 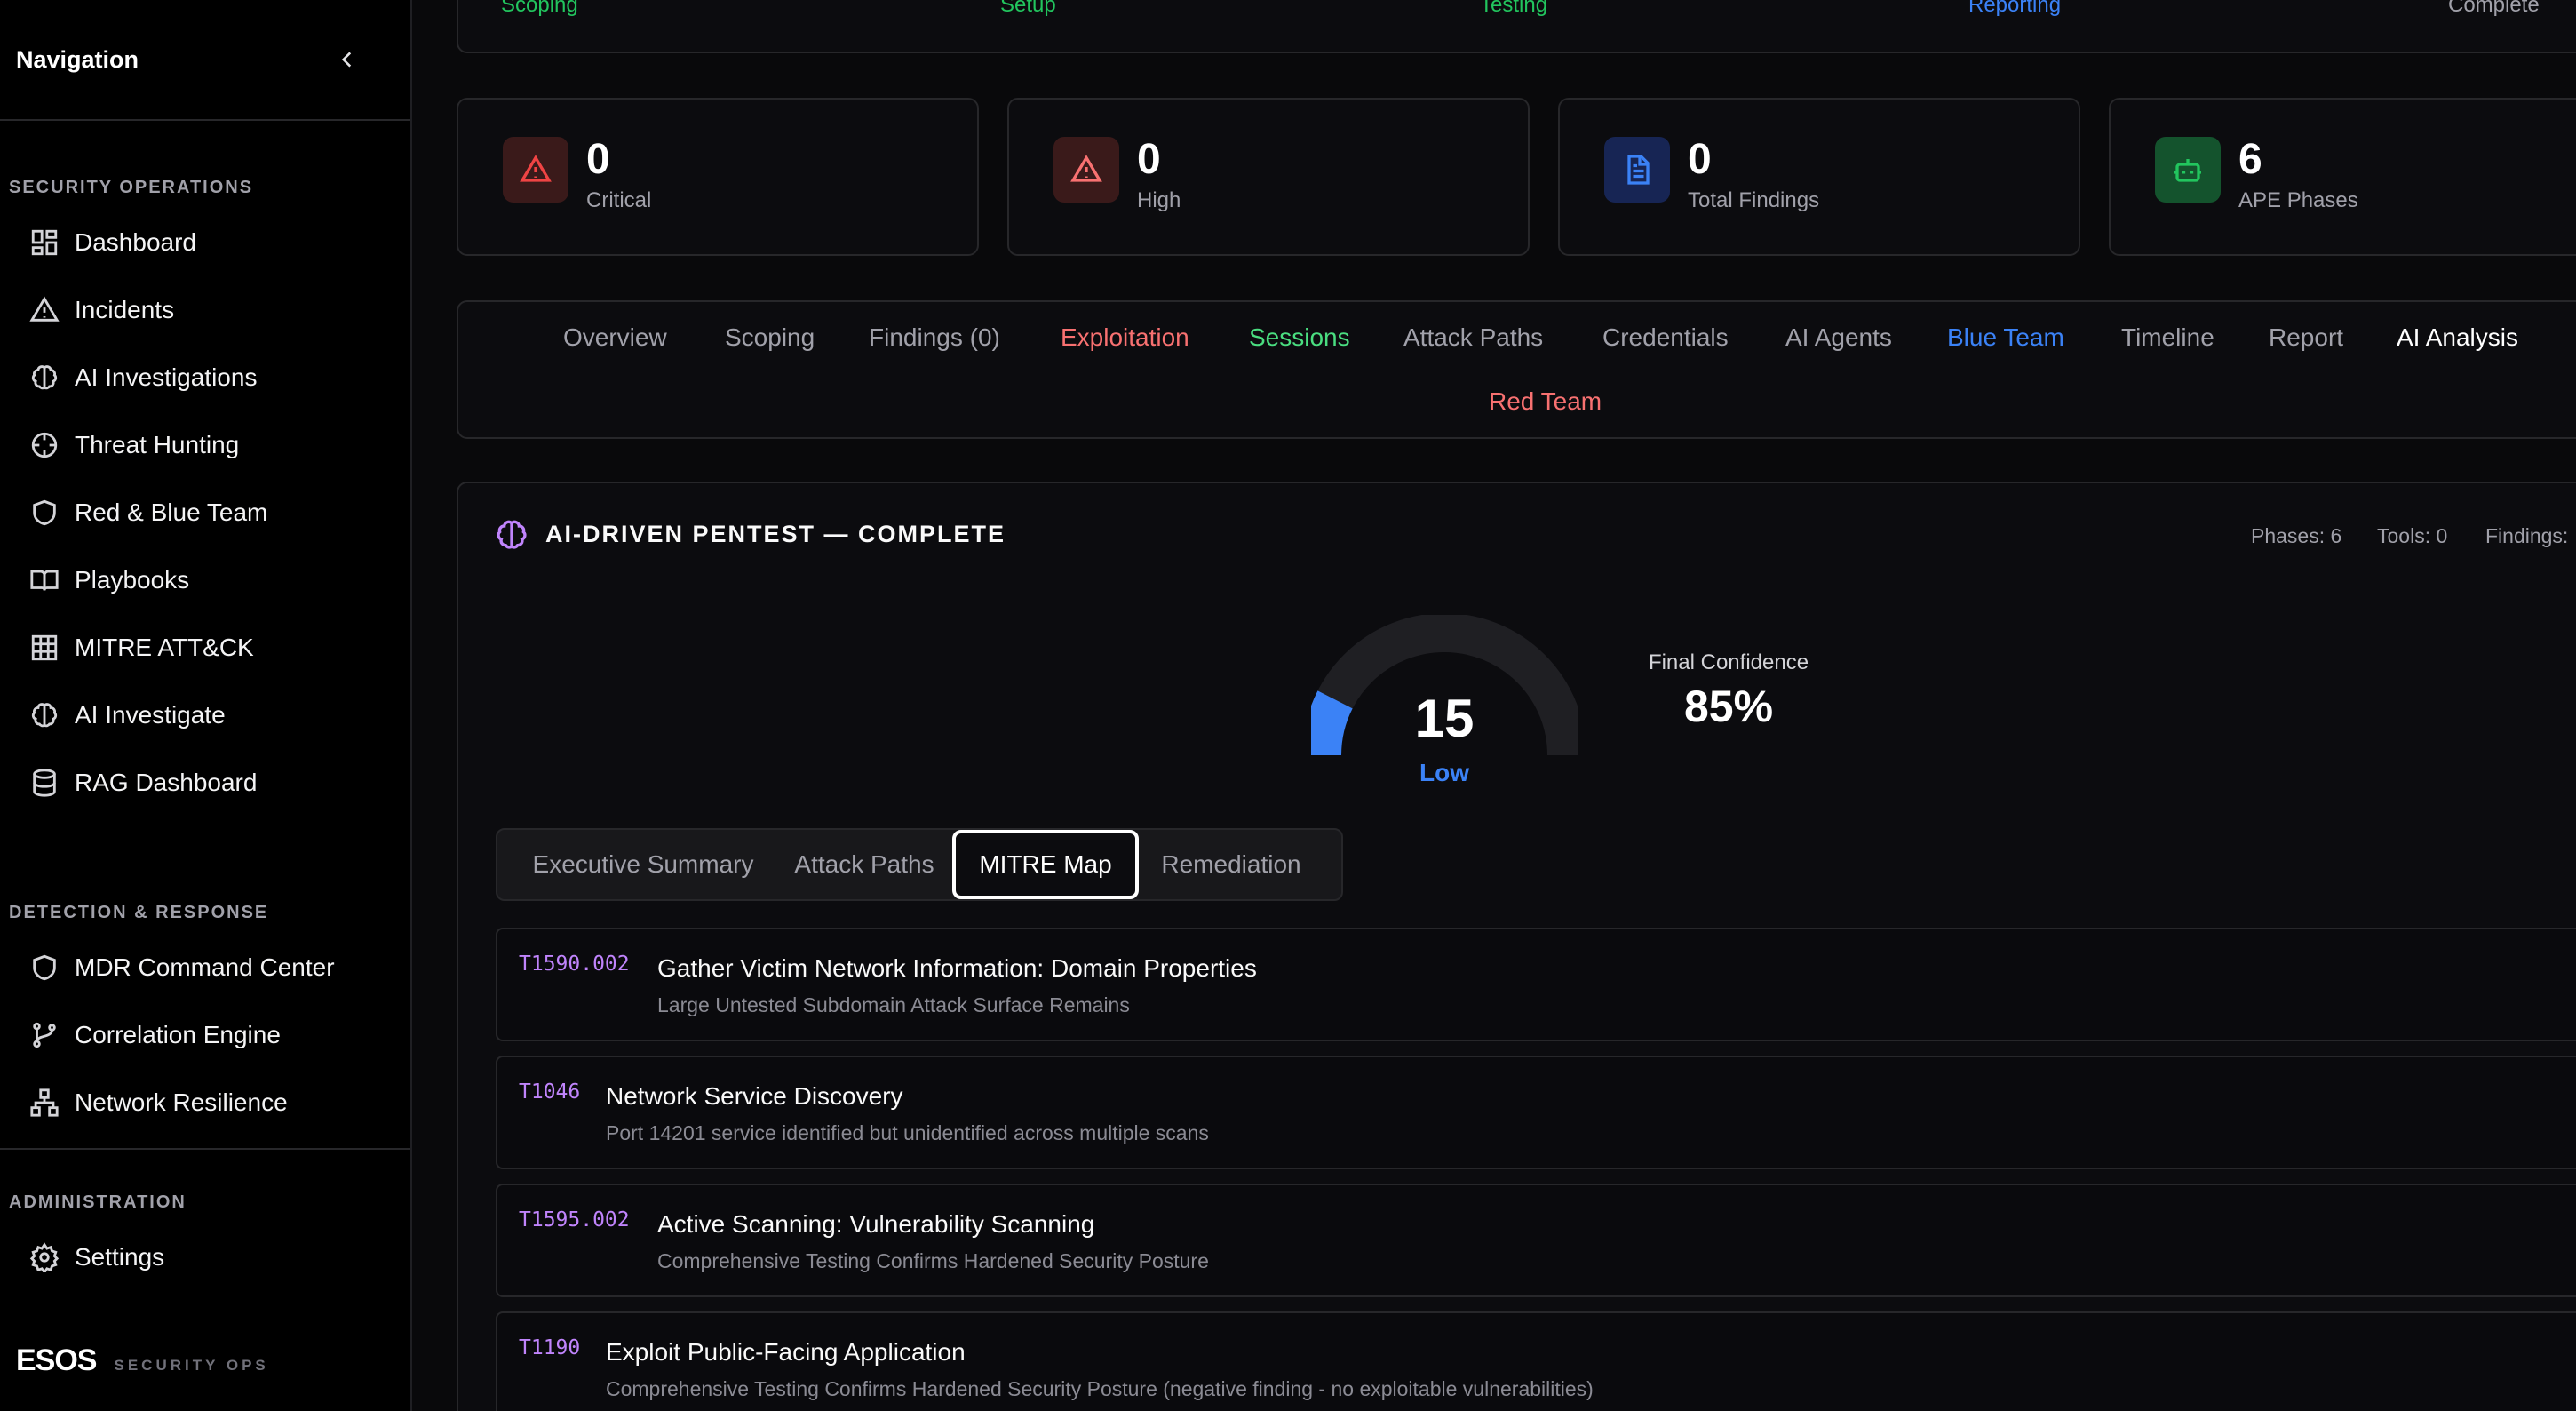 I want to click on tab-findings: Findings (0), so click(x=934, y=337).